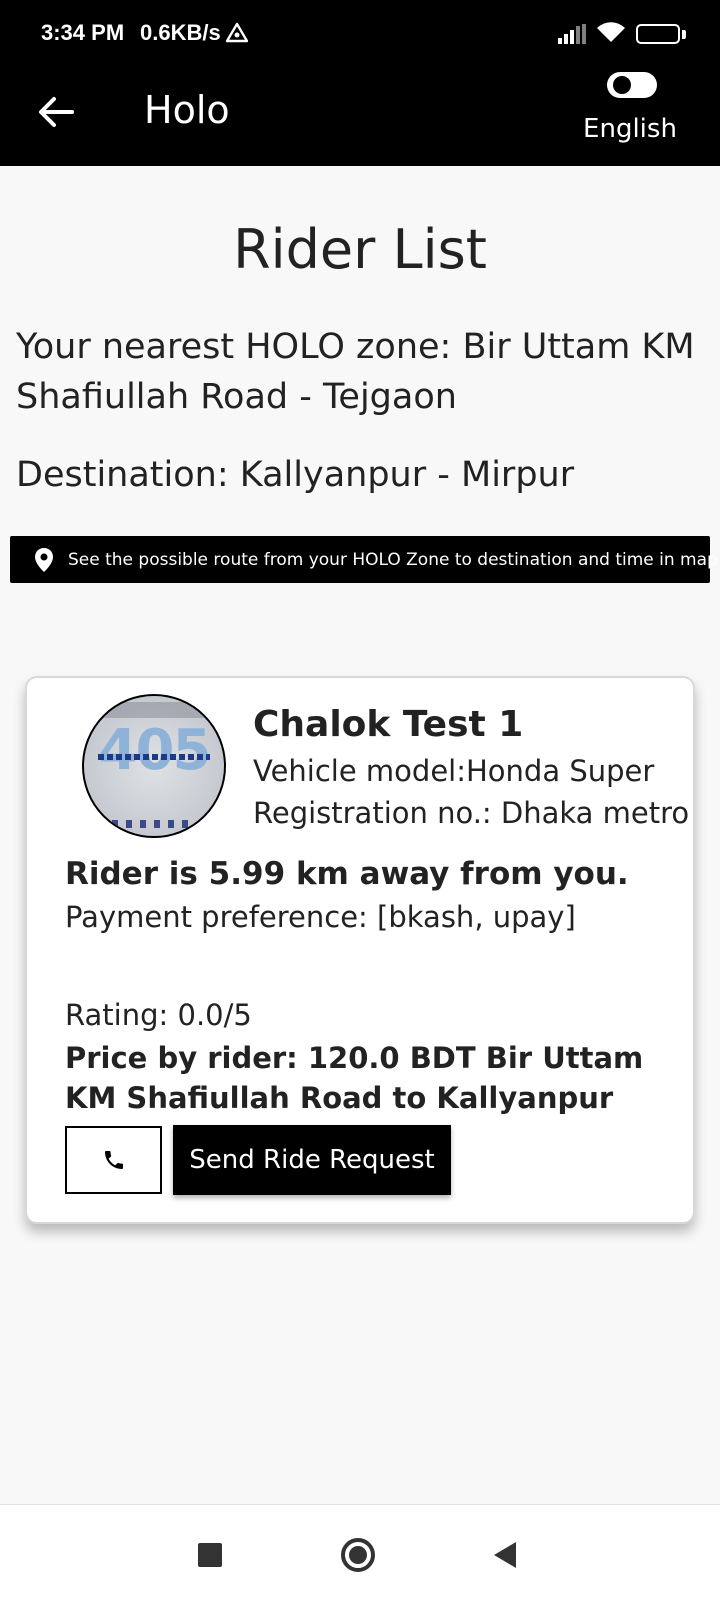 This screenshot has width=720, height=1600. I want to click on language-label: English, so click(630, 129).